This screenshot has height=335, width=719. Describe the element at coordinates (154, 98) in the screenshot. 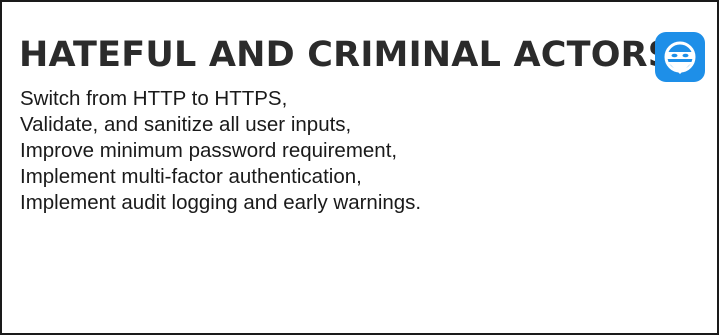

I see `list-item: Switch from HTTP to HTTPS,` at that location.